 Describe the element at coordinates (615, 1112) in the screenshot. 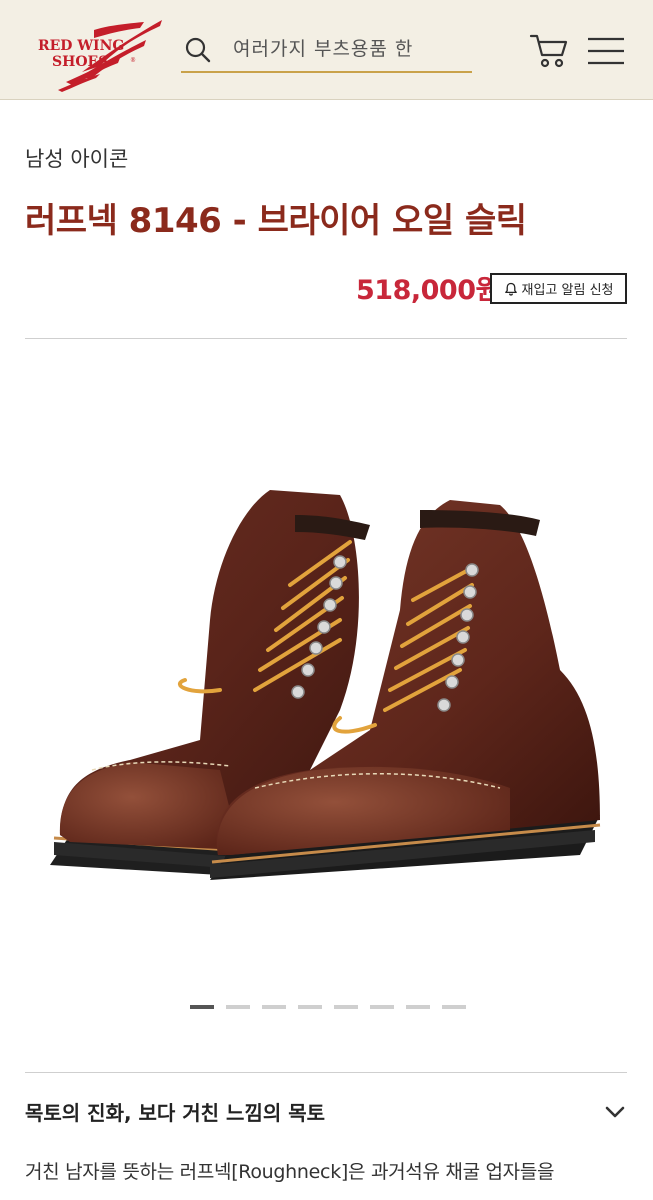

I see `chevron-down-icon` at that location.